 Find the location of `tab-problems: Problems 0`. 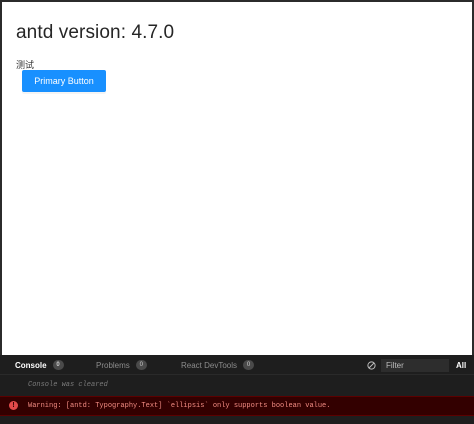

tab-problems: Problems 0 is located at coordinates (121, 365).